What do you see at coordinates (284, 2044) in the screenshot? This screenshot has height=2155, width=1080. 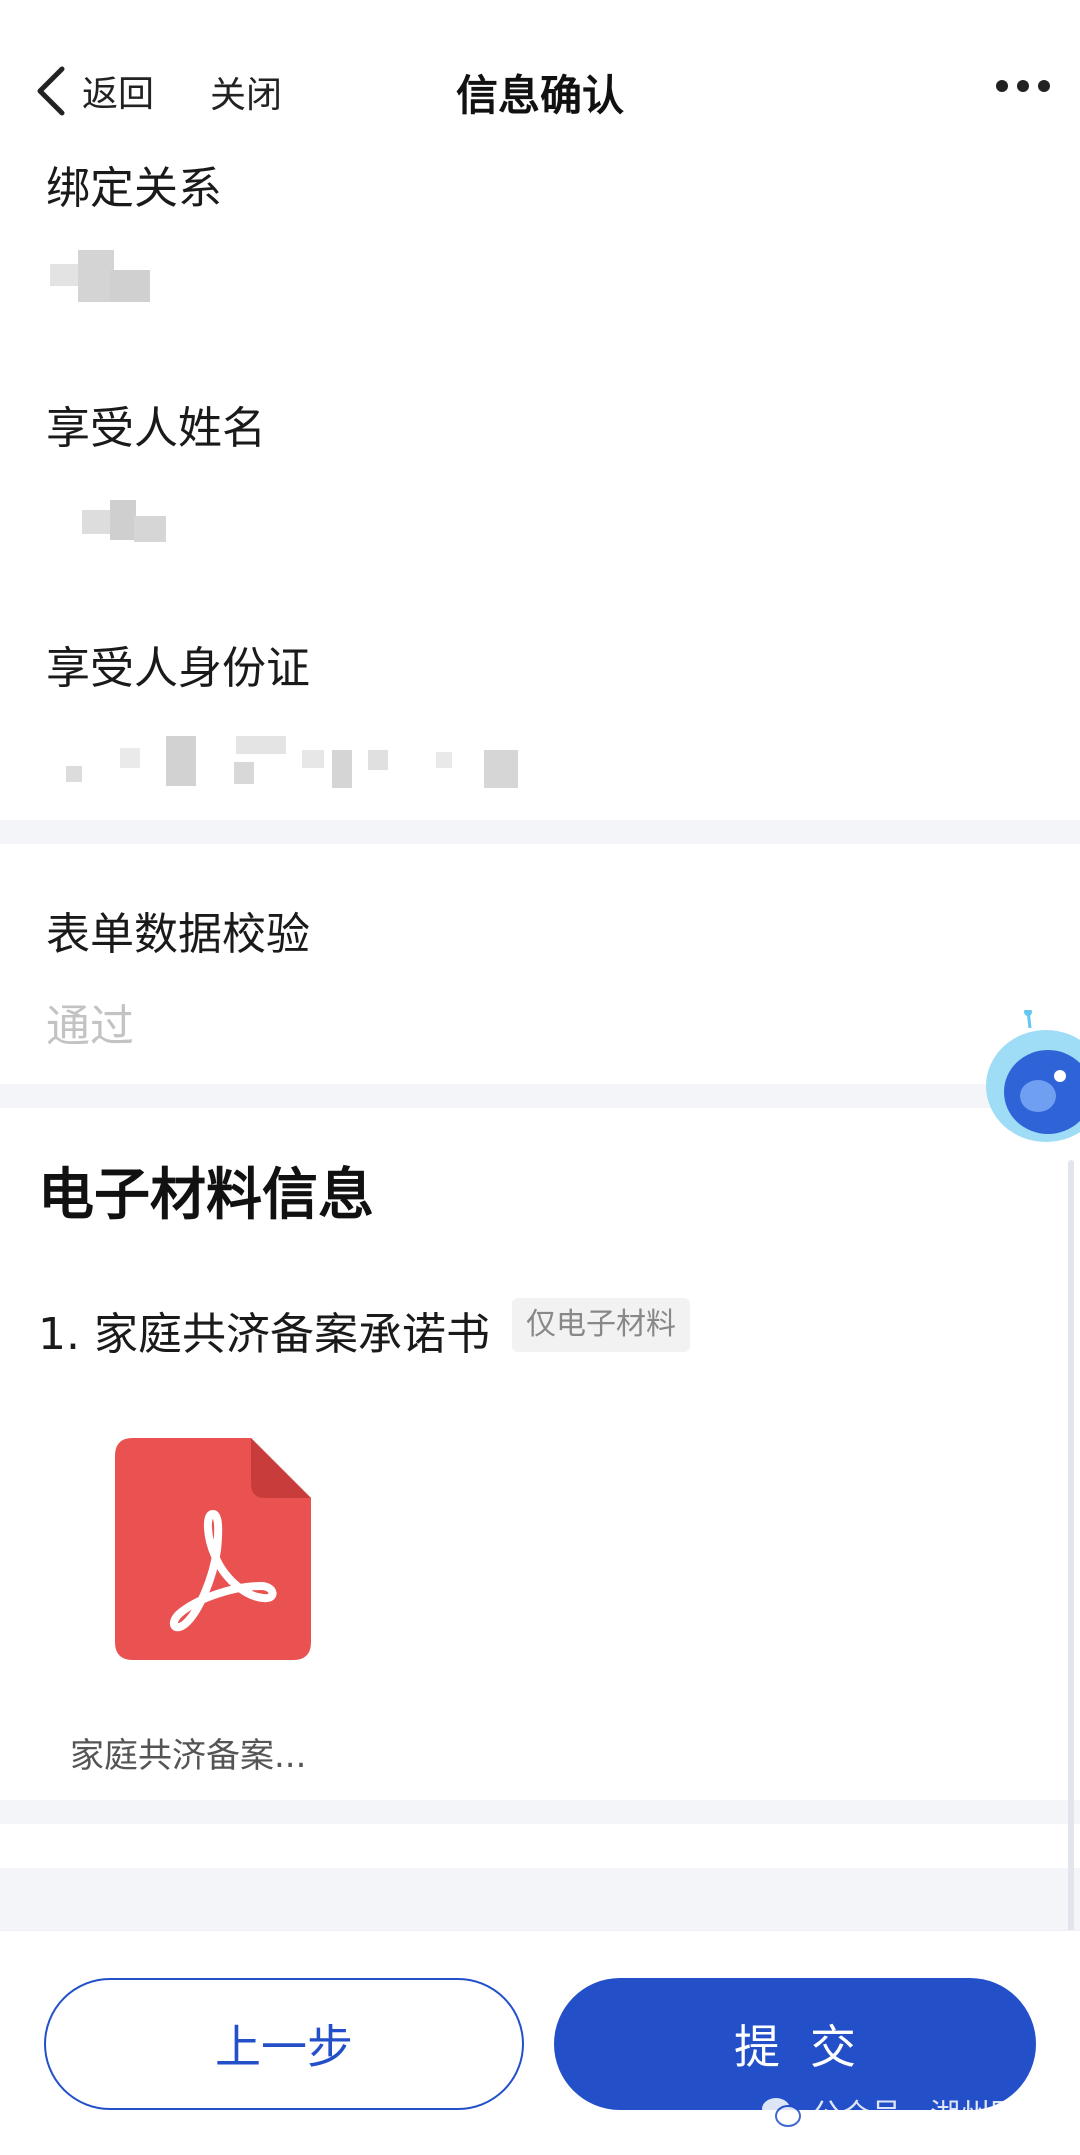 I see `previous-step-button: 上一步` at bounding box center [284, 2044].